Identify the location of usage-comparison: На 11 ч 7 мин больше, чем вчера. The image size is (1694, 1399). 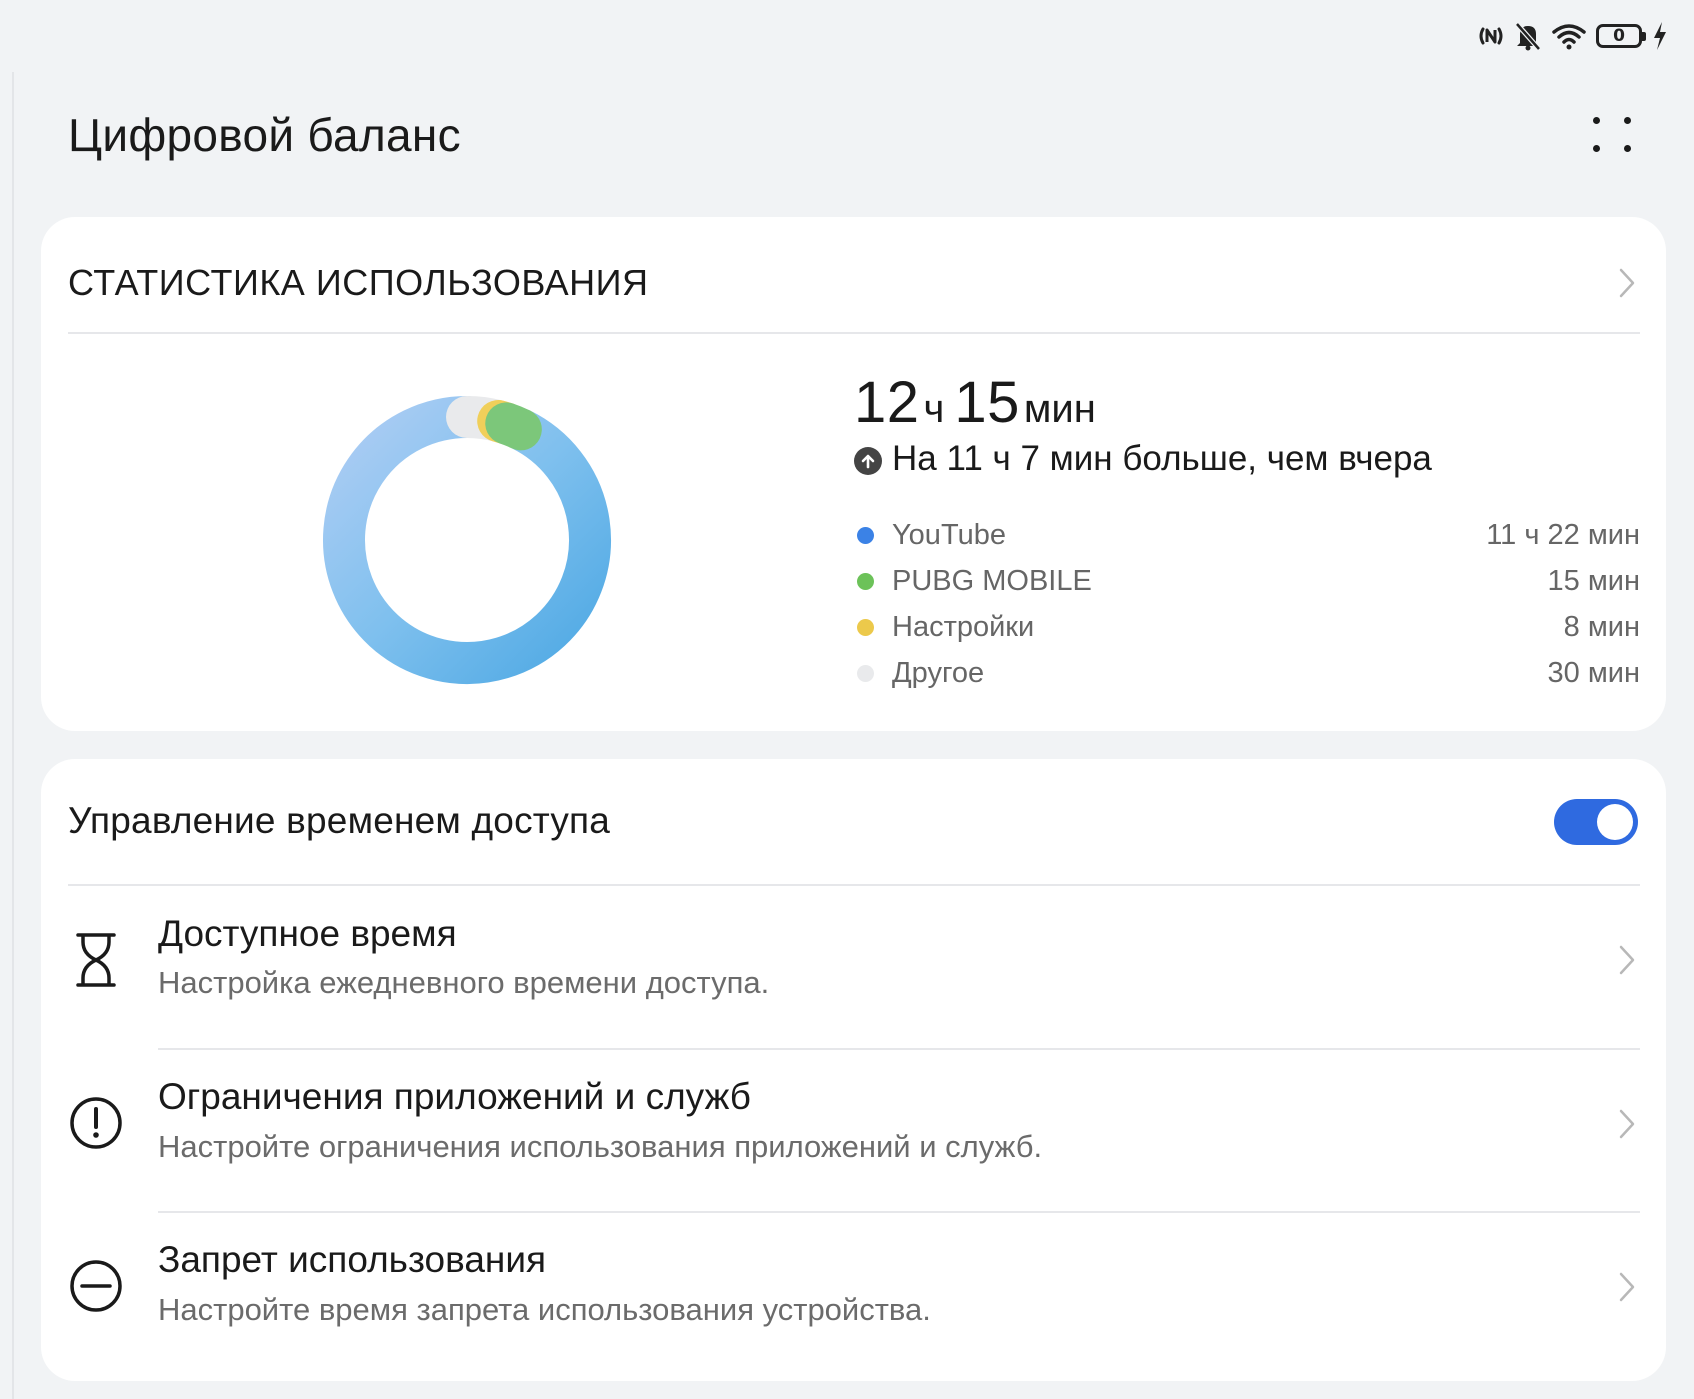
(1143, 459).